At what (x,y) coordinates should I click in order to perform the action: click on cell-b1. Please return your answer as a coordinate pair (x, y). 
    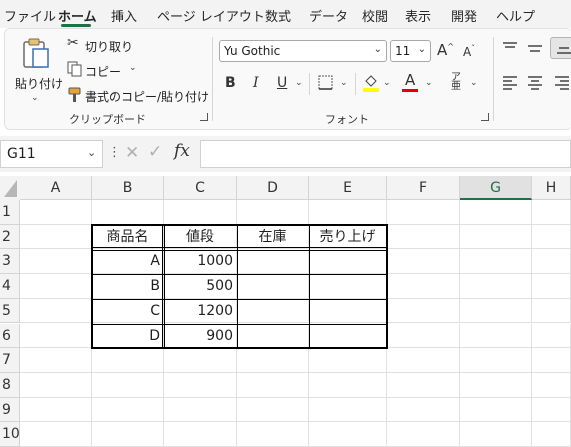
    Looking at the image, I should click on (128, 212).